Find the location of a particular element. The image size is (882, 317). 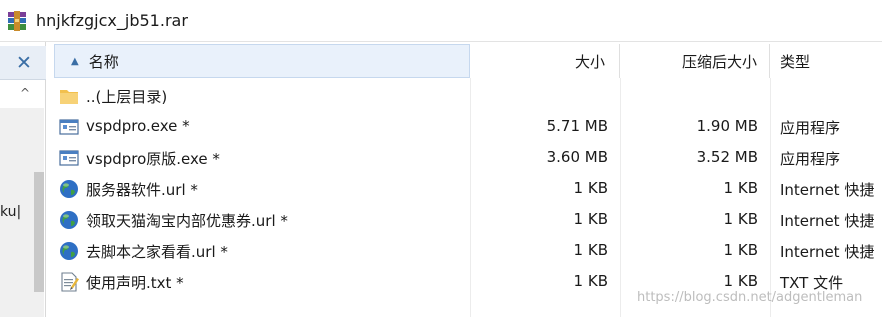

file-row: 领取天猫淘宝内部优惠券.url * 1 KB 1 KB Internet 快捷 is located at coordinates (468, 219).